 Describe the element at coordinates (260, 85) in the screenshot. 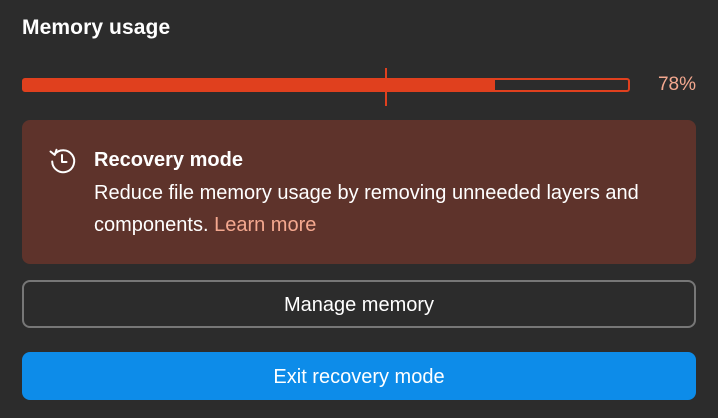

I see `progress-fill` at that location.